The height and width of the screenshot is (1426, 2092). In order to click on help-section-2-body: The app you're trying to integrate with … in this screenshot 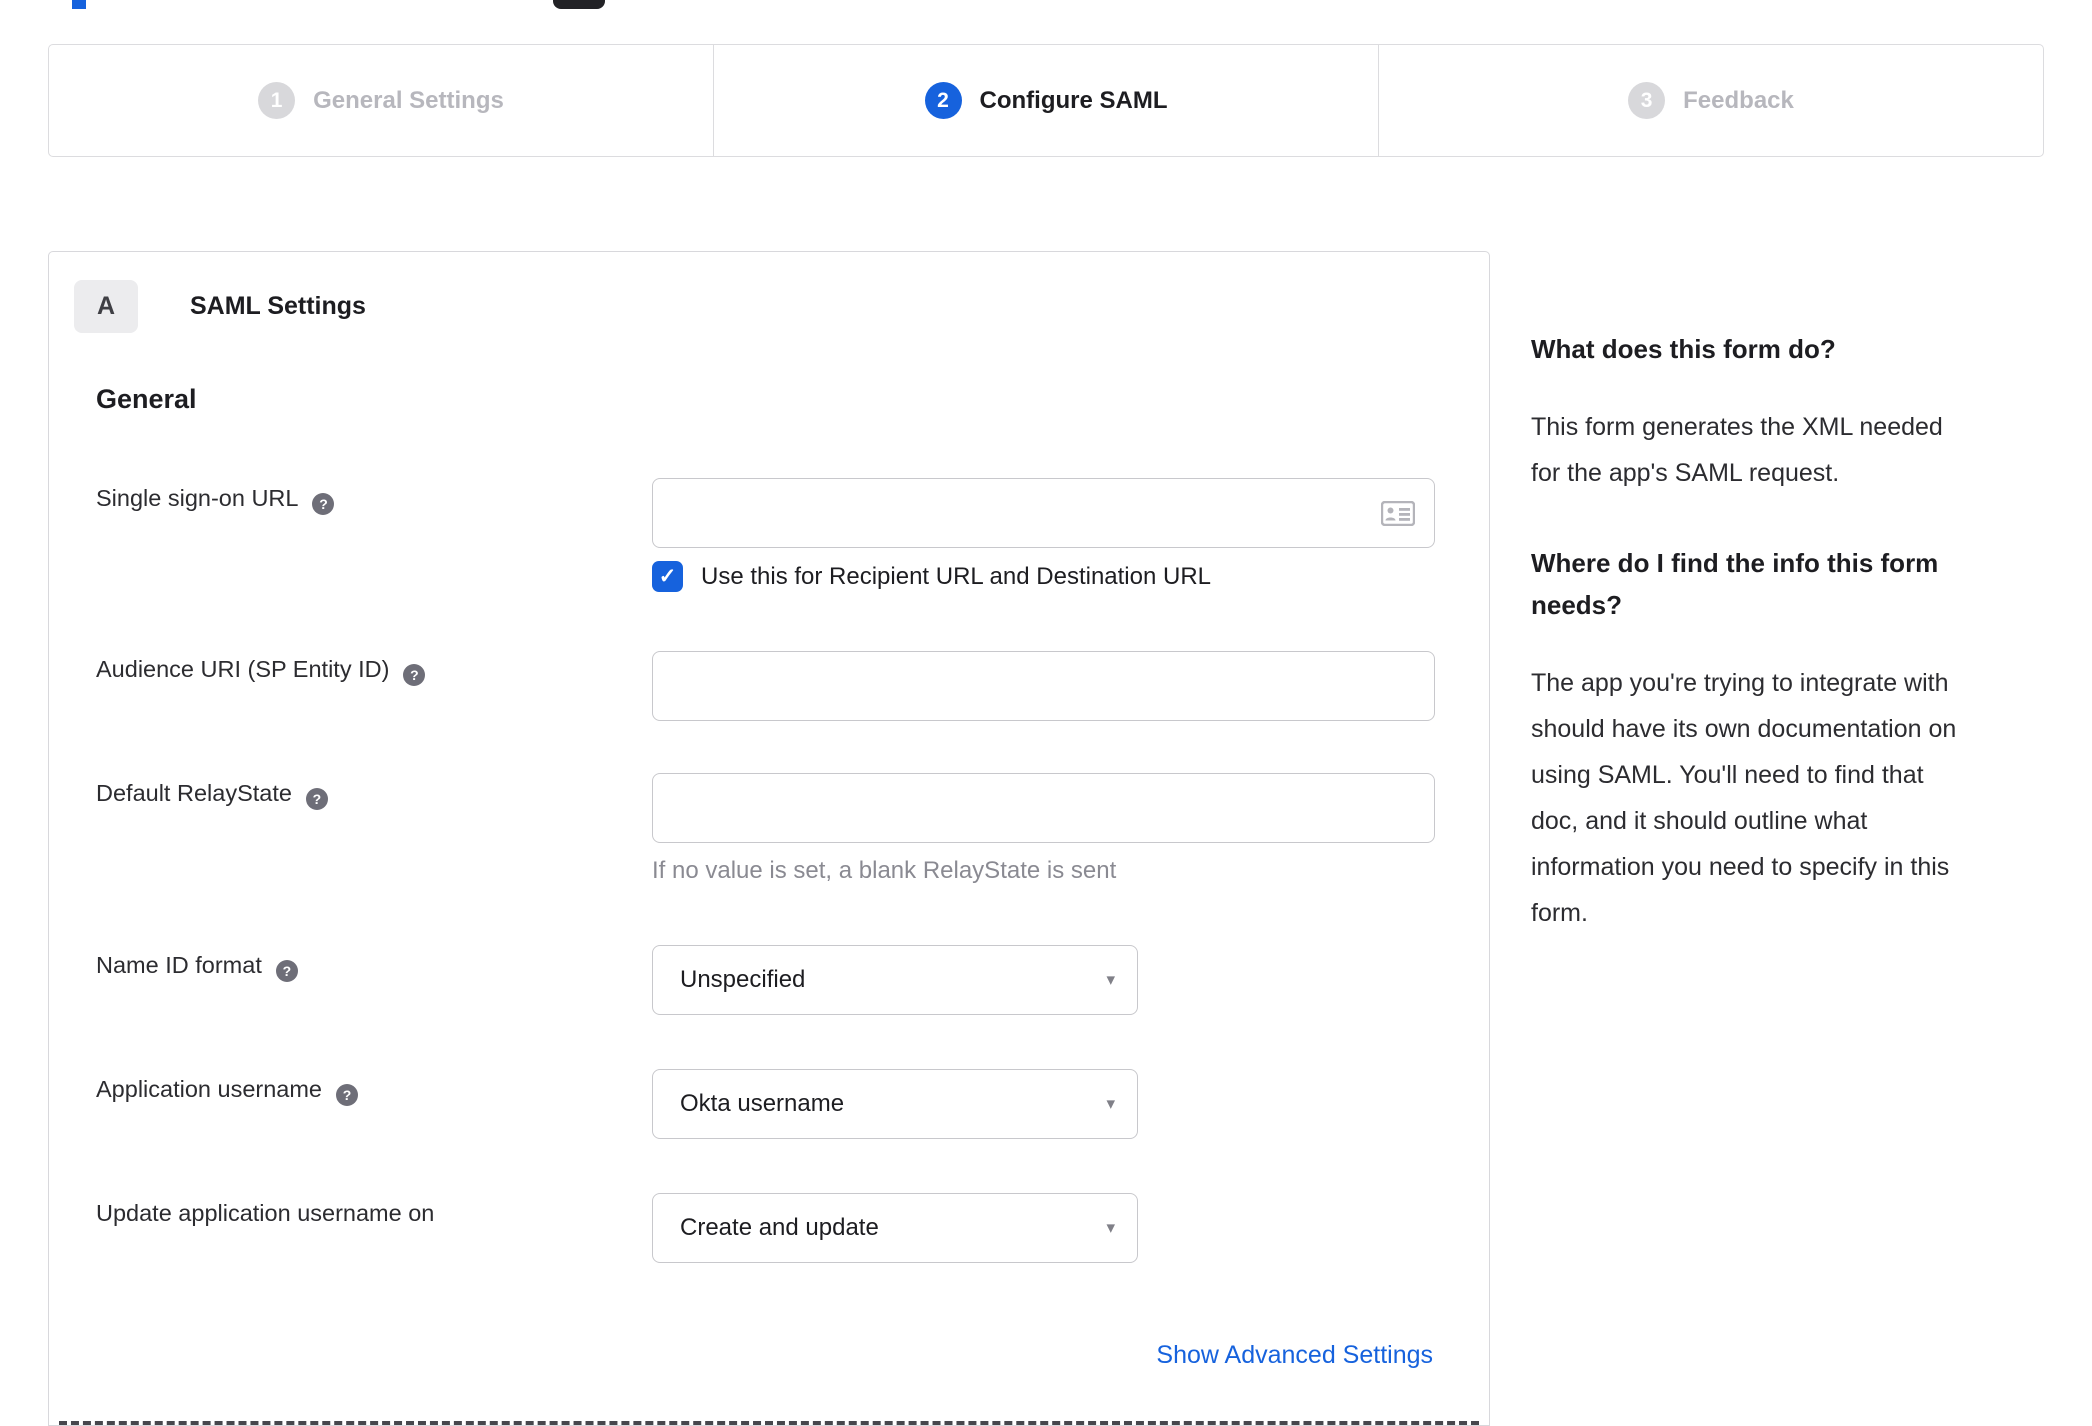, I will do `click(1744, 798)`.